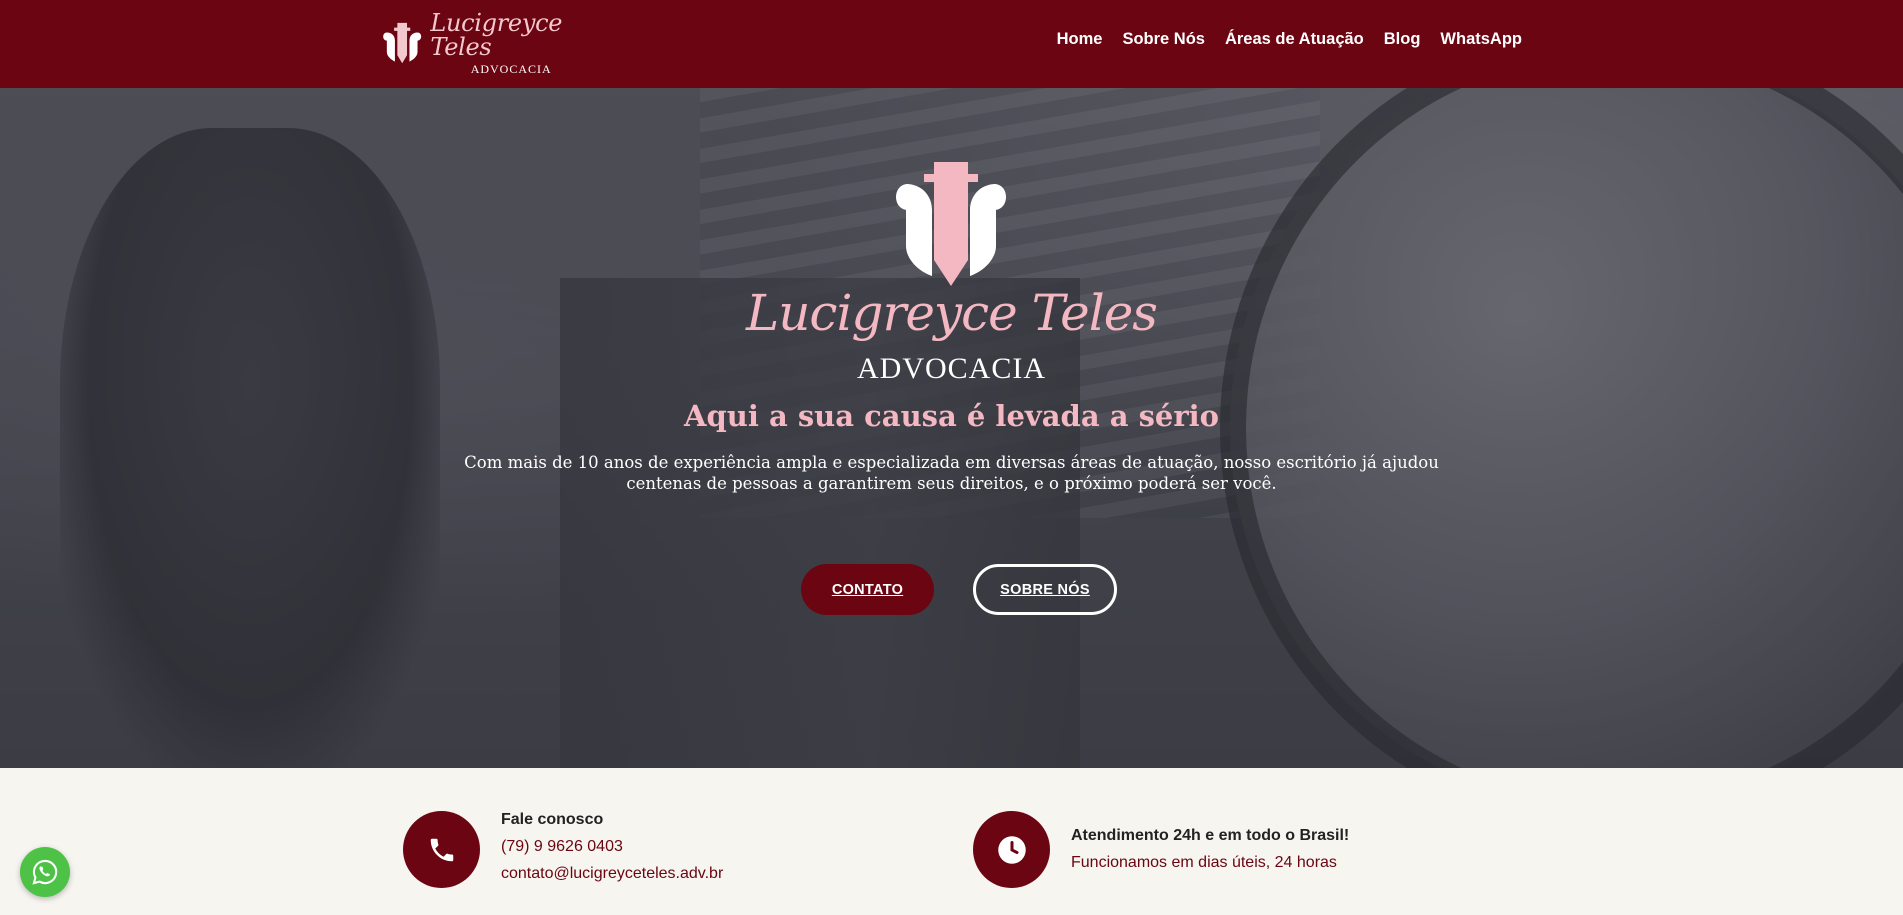 This screenshot has width=1903, height=915. I want to click on nav-home: Home, so click(1080, 39).